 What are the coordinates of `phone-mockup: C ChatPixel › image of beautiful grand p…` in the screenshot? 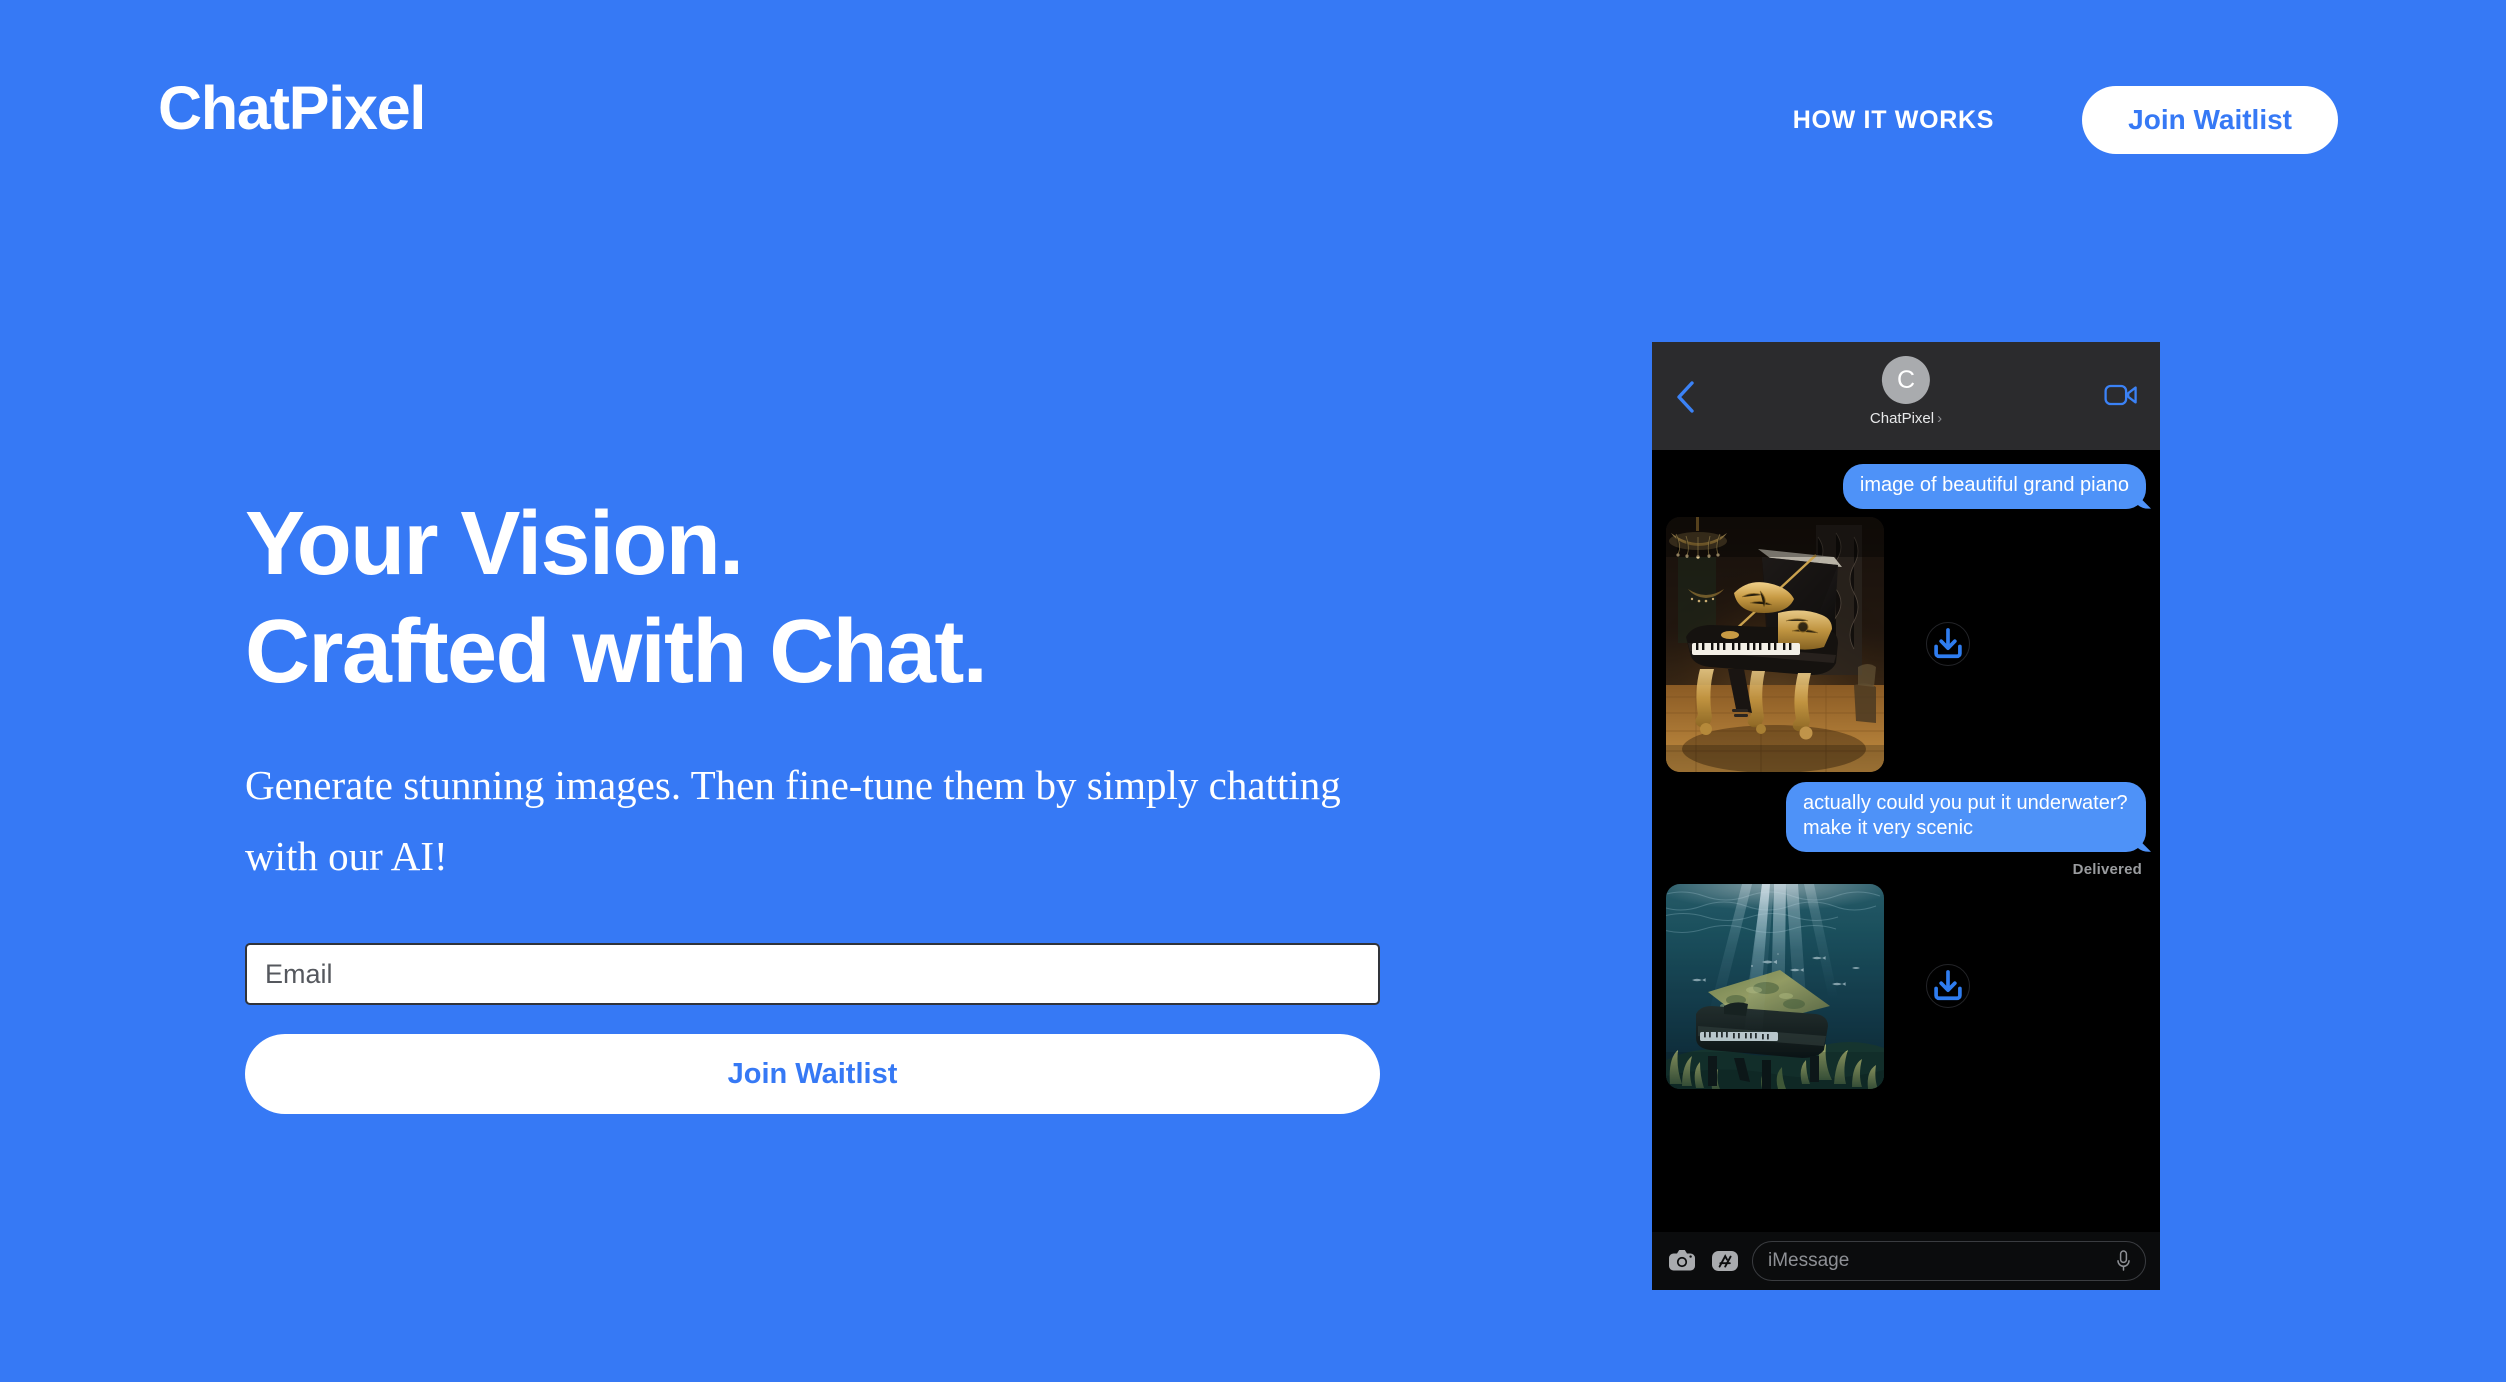 It's located at (1906, 816).